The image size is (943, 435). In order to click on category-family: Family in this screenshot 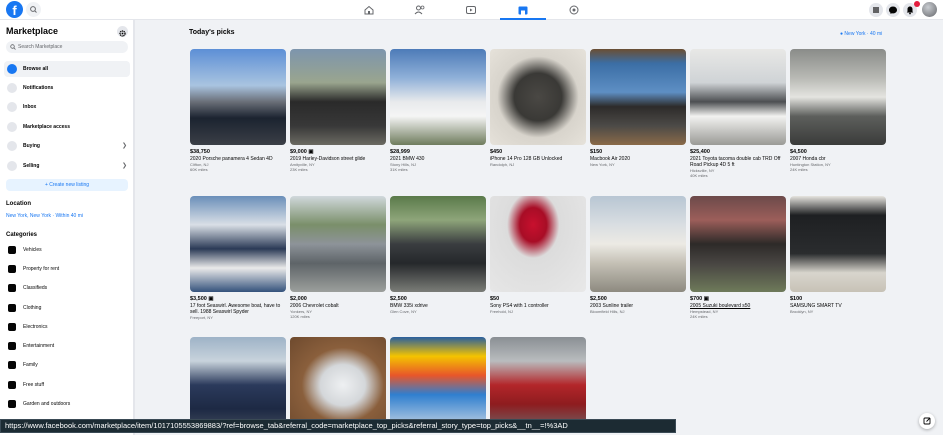, I will do `click(67, 365)`.